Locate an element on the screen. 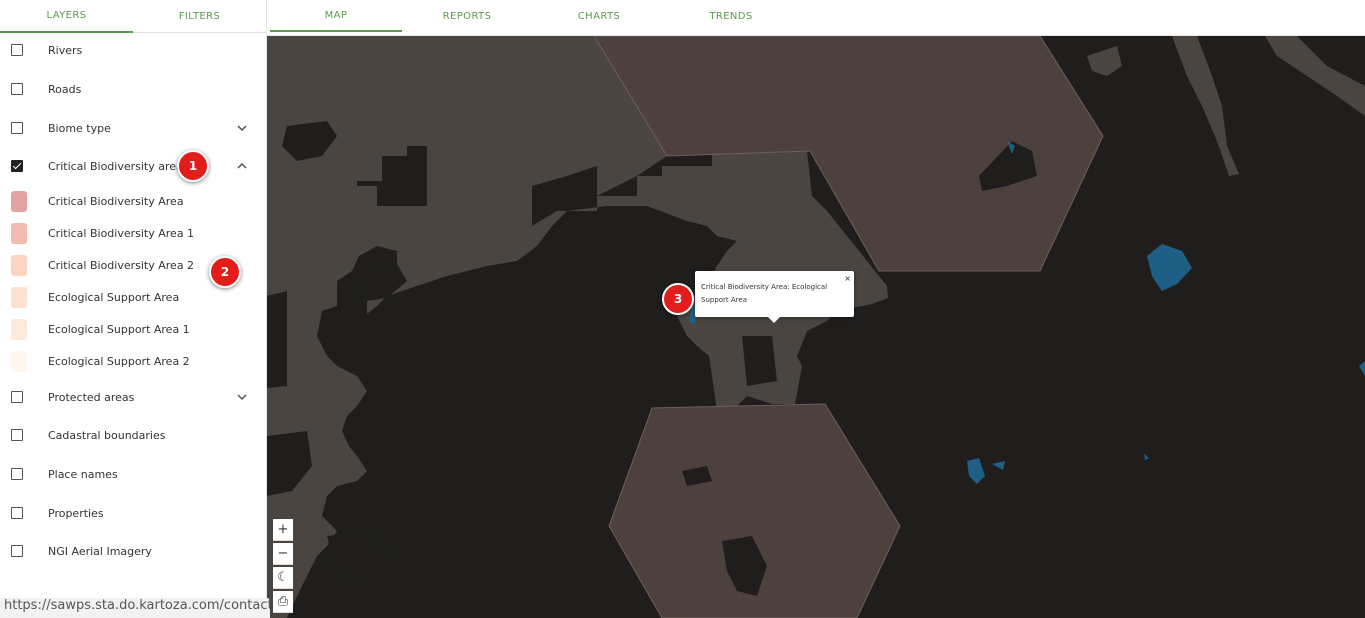 The height and width of the screenshot is (618, 1365). layer-checkbox-rivers is located at coordinates (17, 50).